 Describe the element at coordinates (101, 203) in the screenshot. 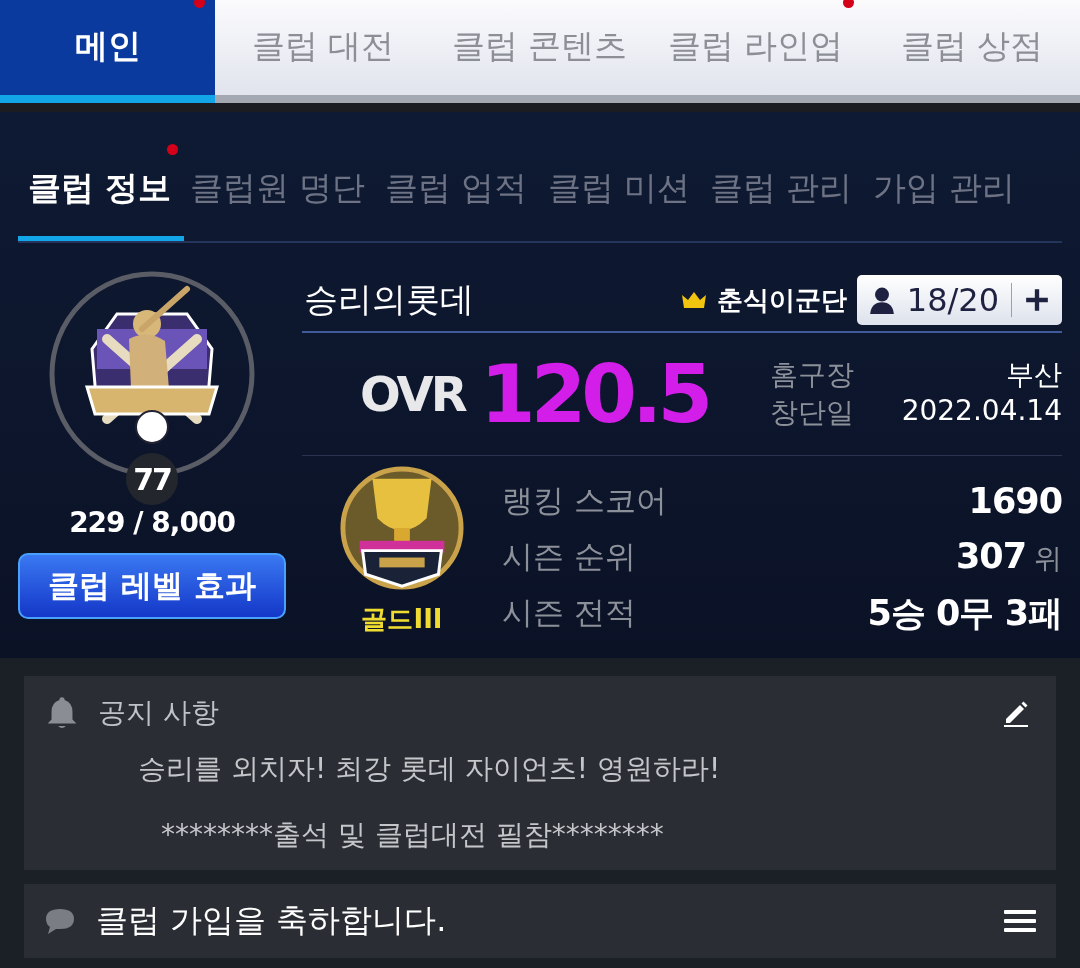

I see `sub-tab: 클럽 정보` at that location.